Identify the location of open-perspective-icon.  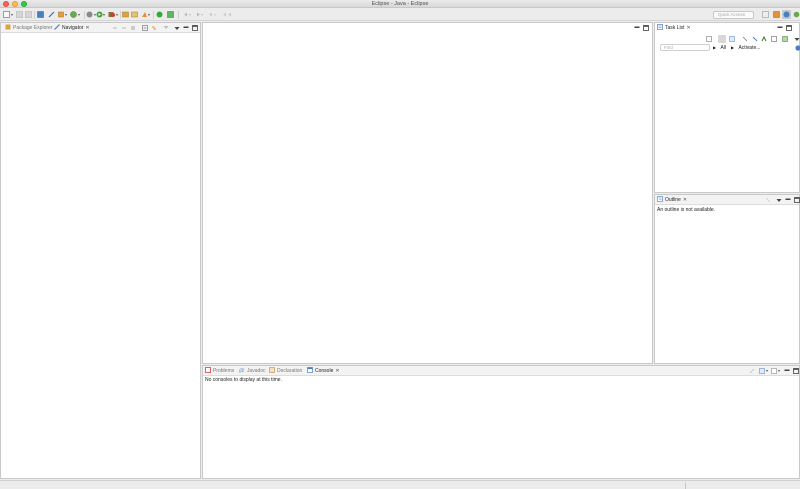
(146, 14).